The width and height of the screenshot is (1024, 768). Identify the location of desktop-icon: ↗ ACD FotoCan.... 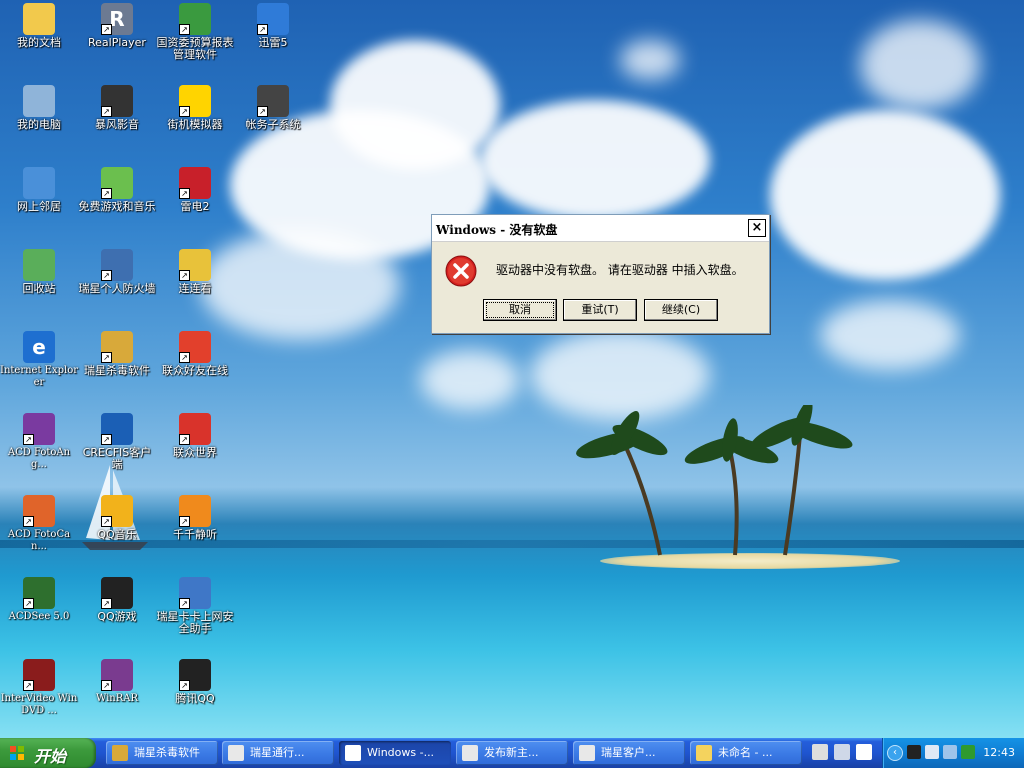
(39, 524).